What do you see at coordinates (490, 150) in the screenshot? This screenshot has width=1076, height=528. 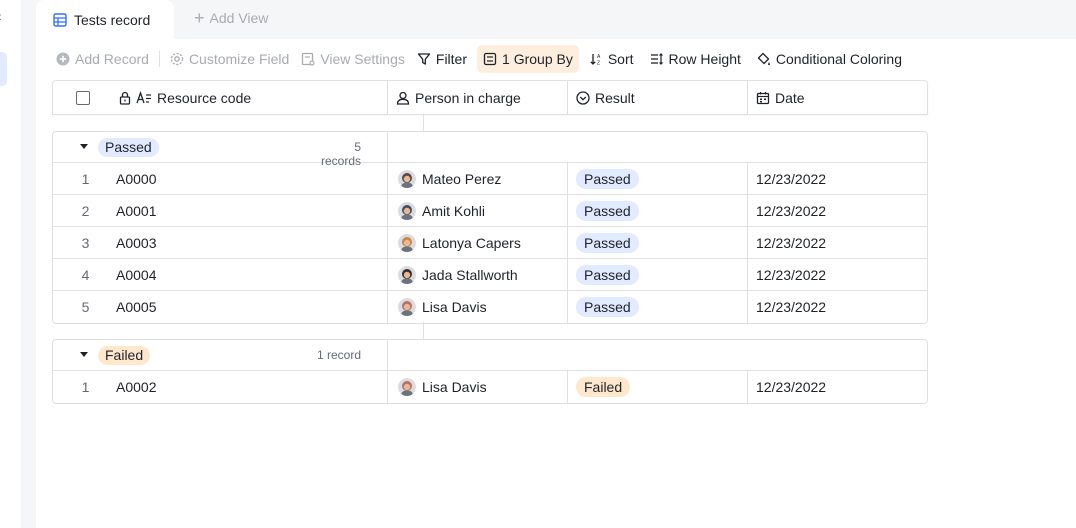 I see `group-header: Passed 5 records` at bounding box center [490, 150].